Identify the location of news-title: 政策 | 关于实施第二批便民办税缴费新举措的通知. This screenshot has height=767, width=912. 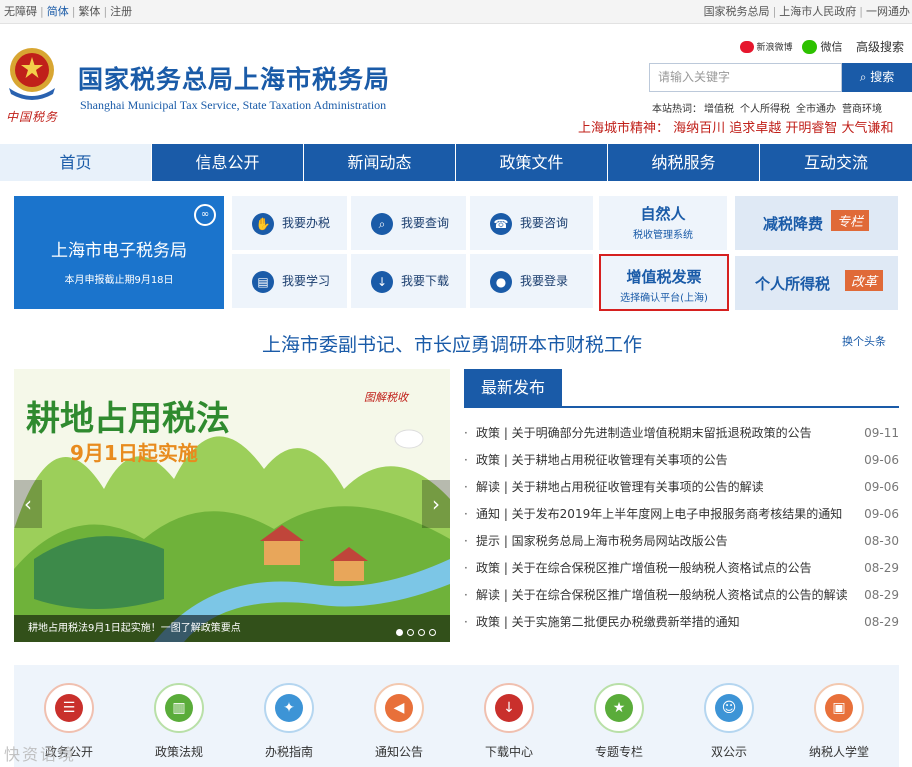
(608, 622).